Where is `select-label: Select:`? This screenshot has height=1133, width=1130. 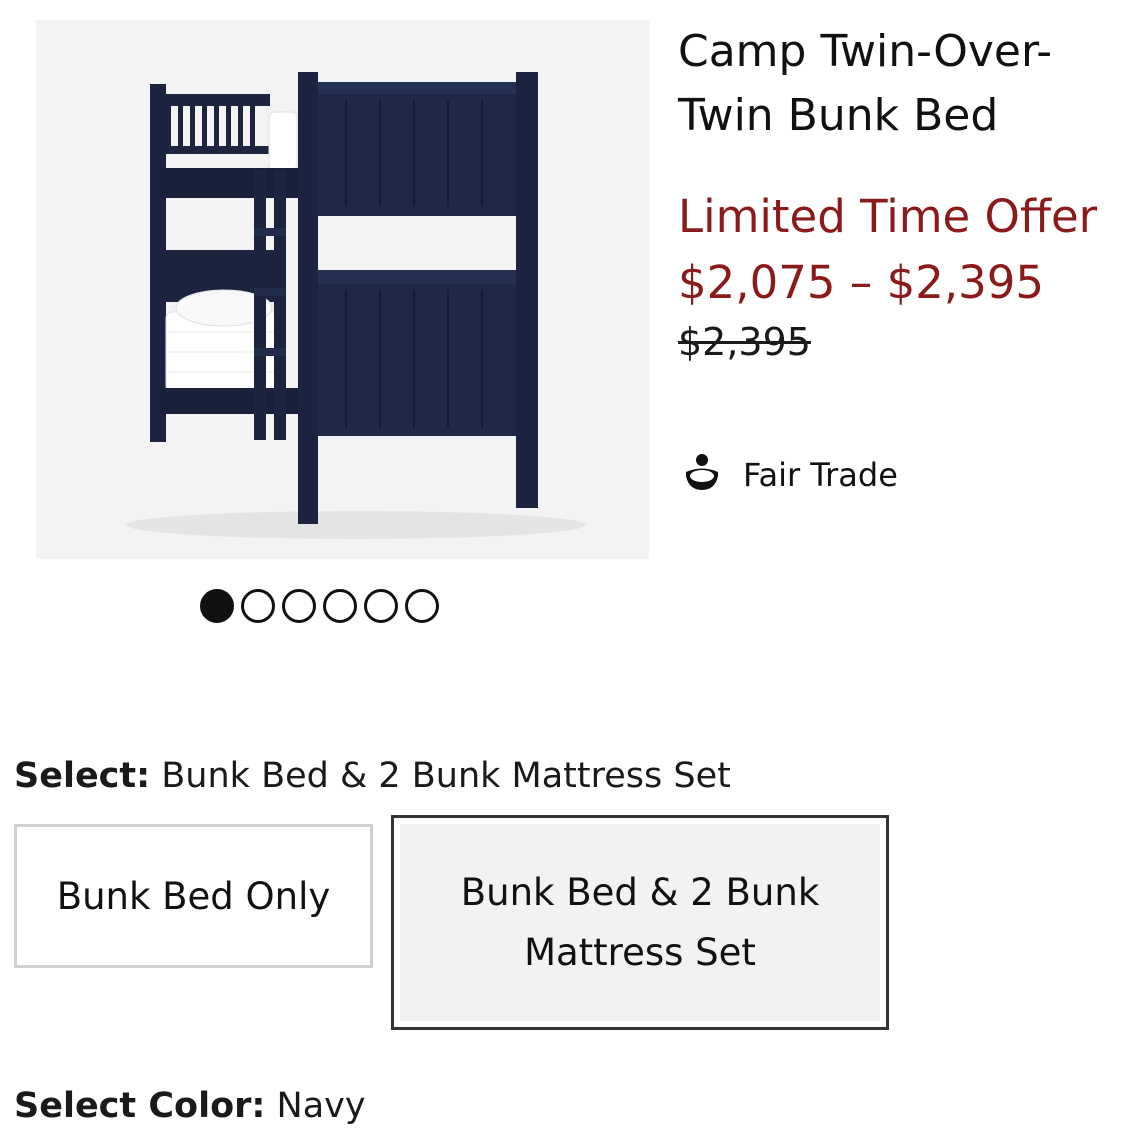
select-label: Select: is located at coordinates (82, 776).